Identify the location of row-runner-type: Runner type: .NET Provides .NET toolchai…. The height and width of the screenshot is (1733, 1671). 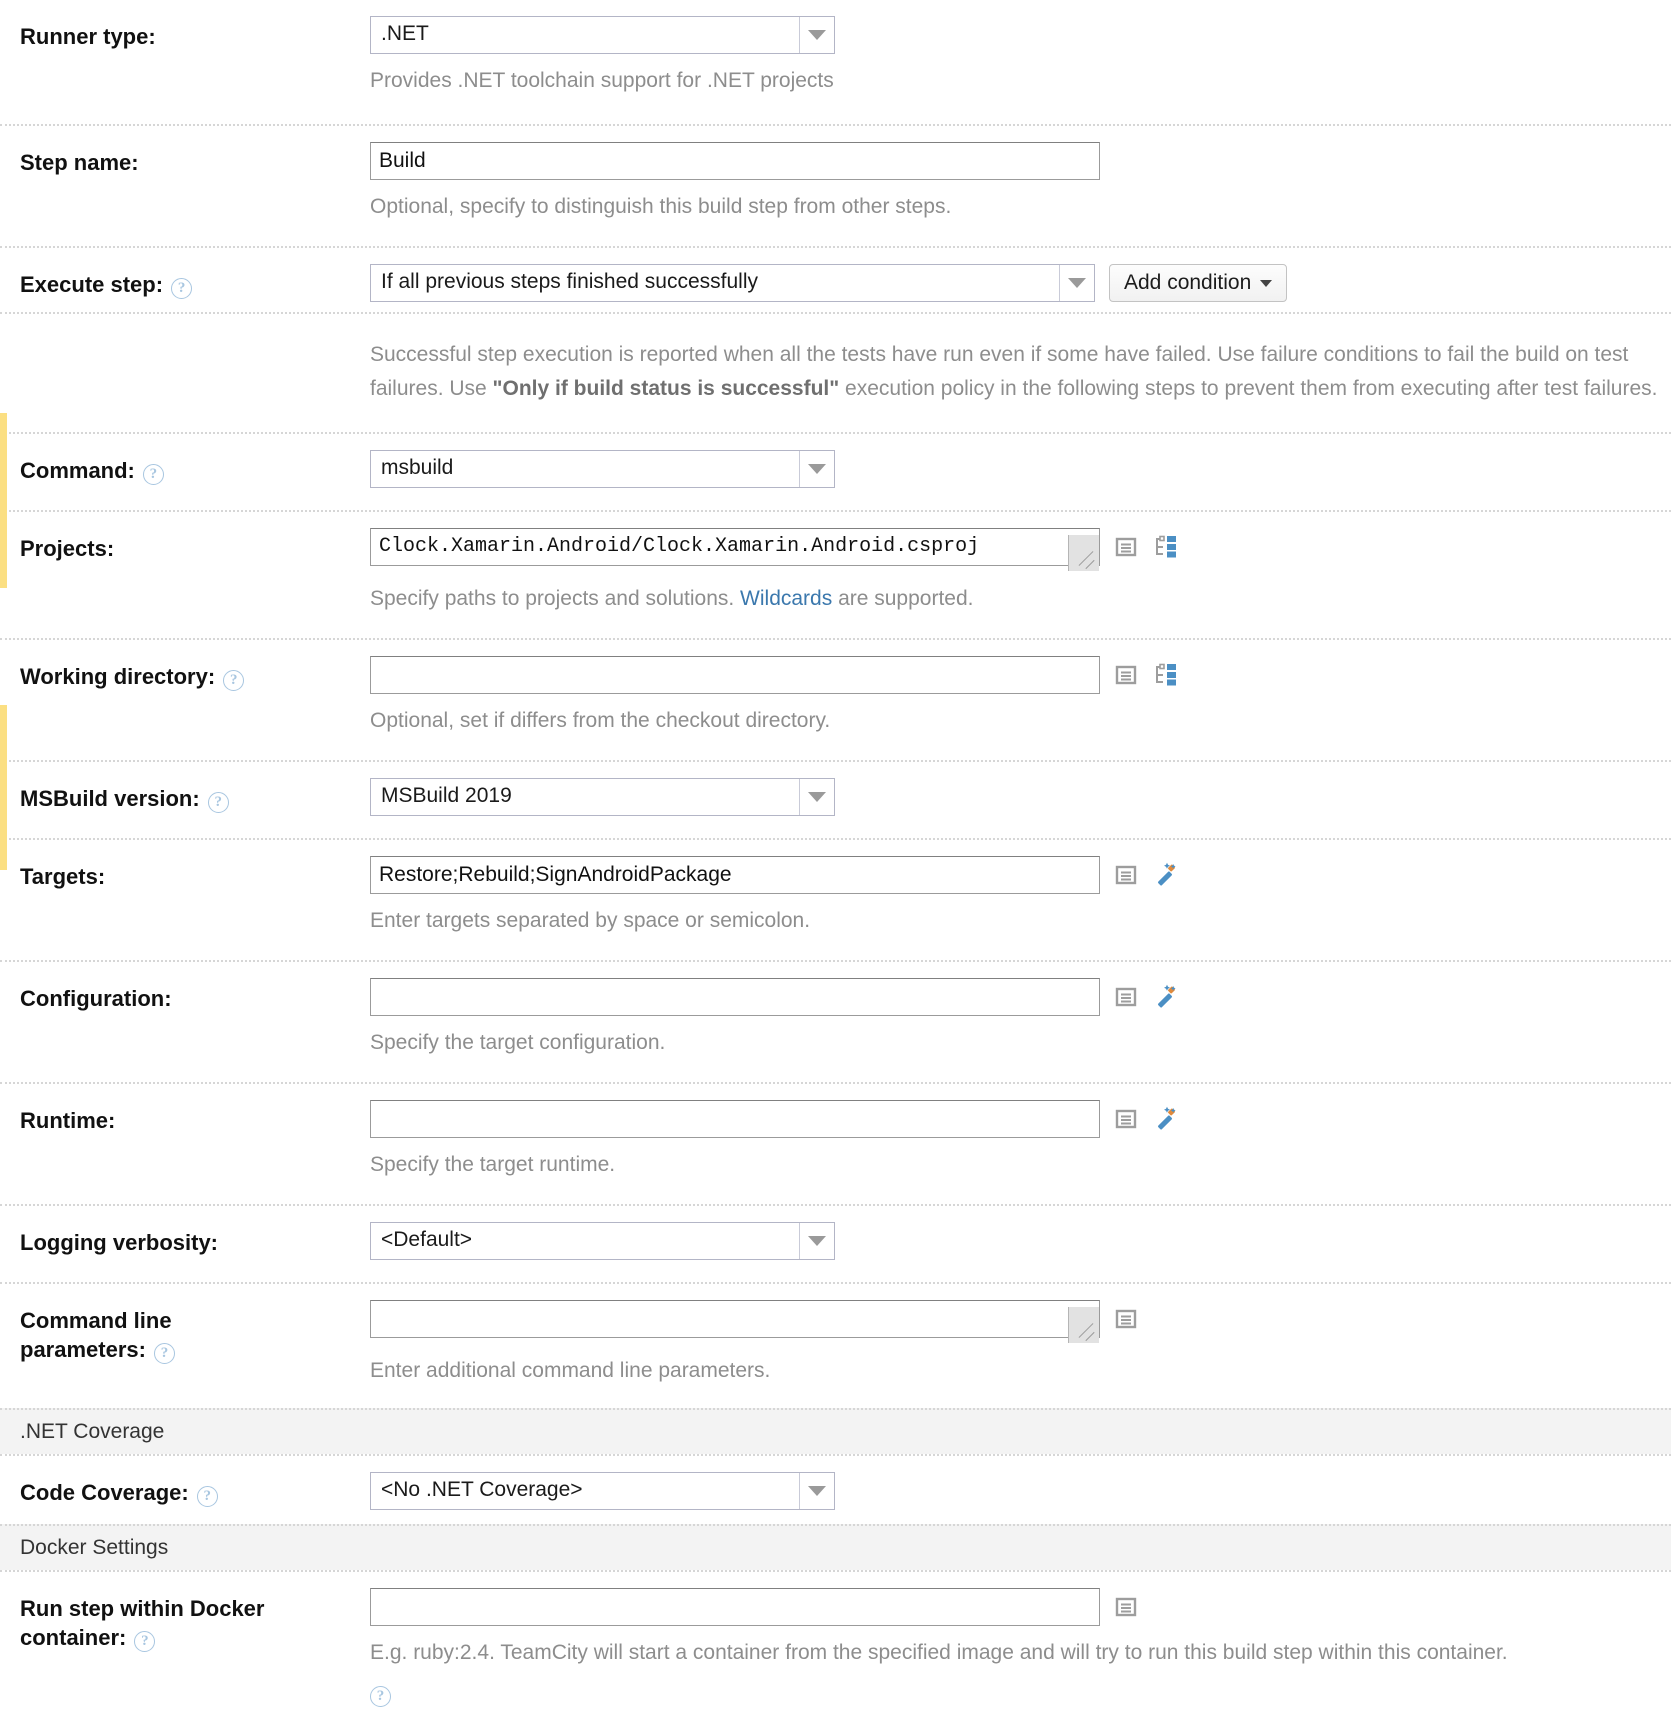
(835, 54).